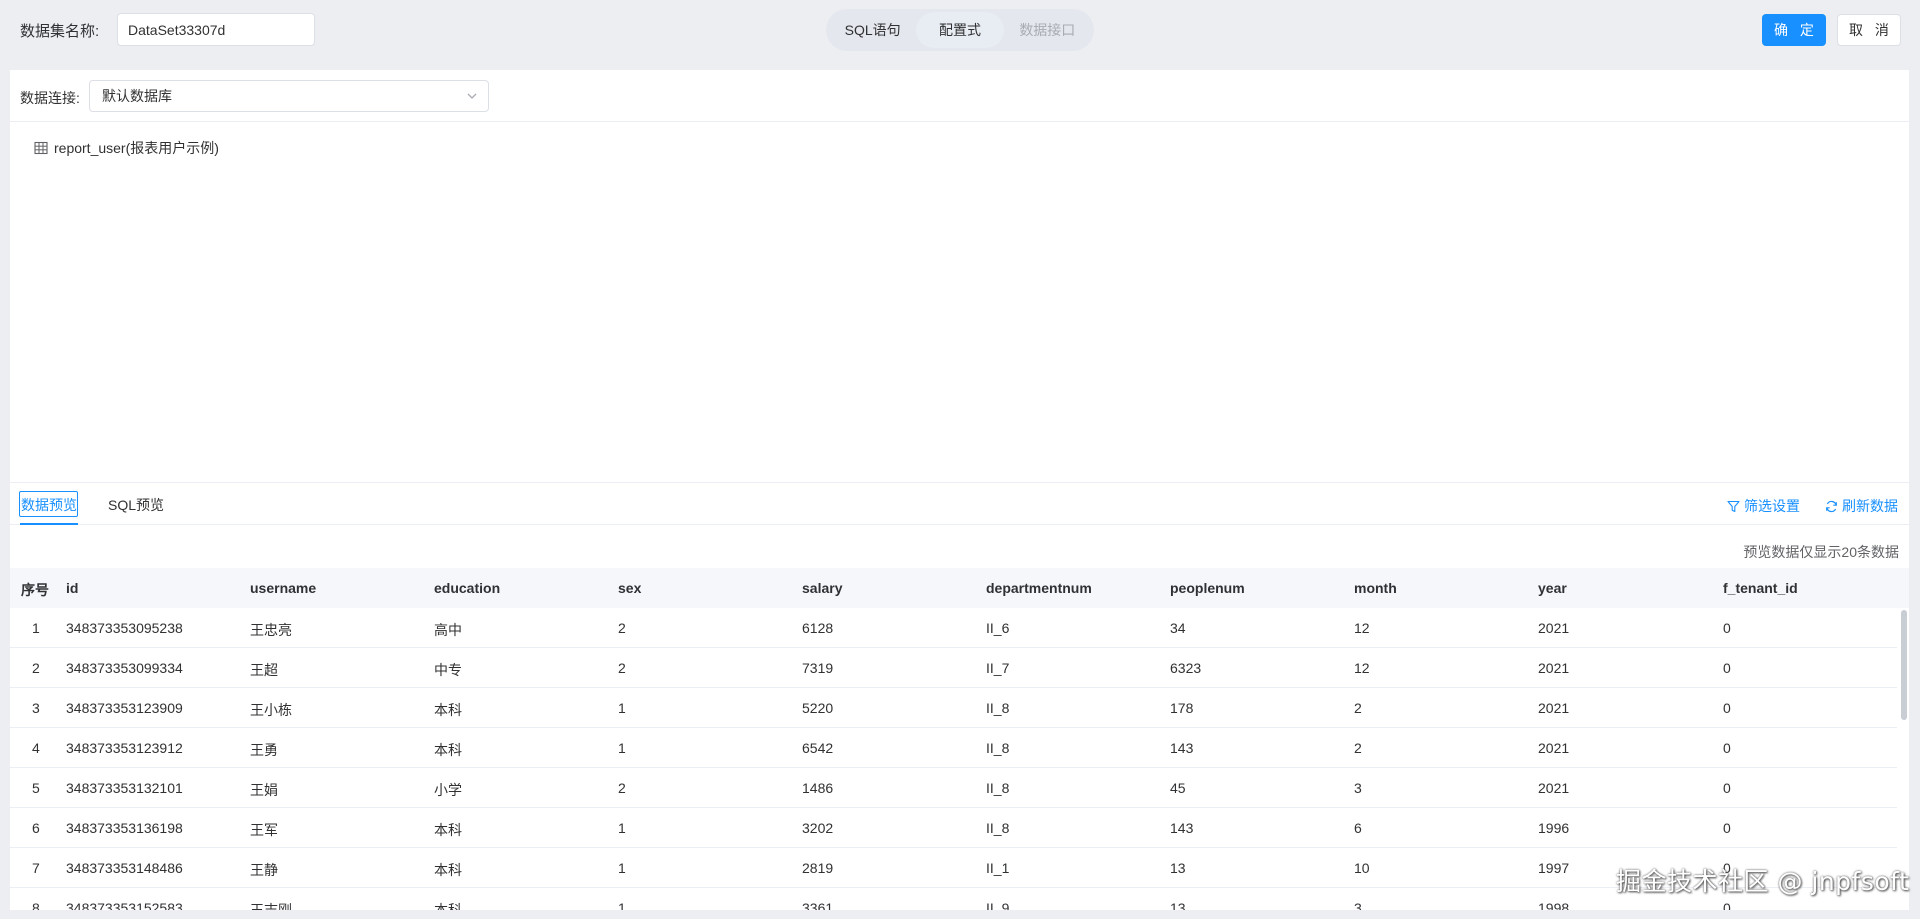 Image resolution: width=1920 pixels, height=919 pixels. Describe the element at coordinates (1186, 668) in the screenshot. I see `table-cell: 6323` at that location.